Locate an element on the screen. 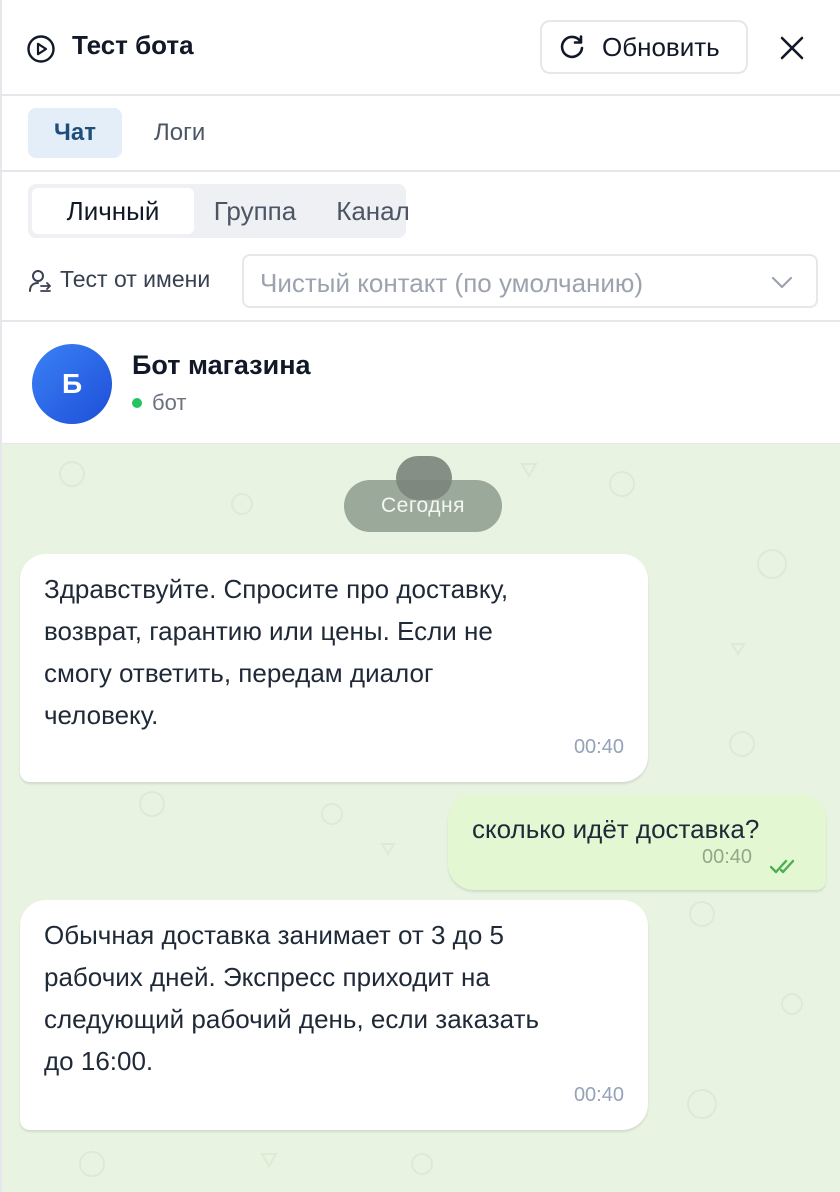 This screenshot has height=1192, width=840. scroll-indicator is located at coordinates (424, 478).